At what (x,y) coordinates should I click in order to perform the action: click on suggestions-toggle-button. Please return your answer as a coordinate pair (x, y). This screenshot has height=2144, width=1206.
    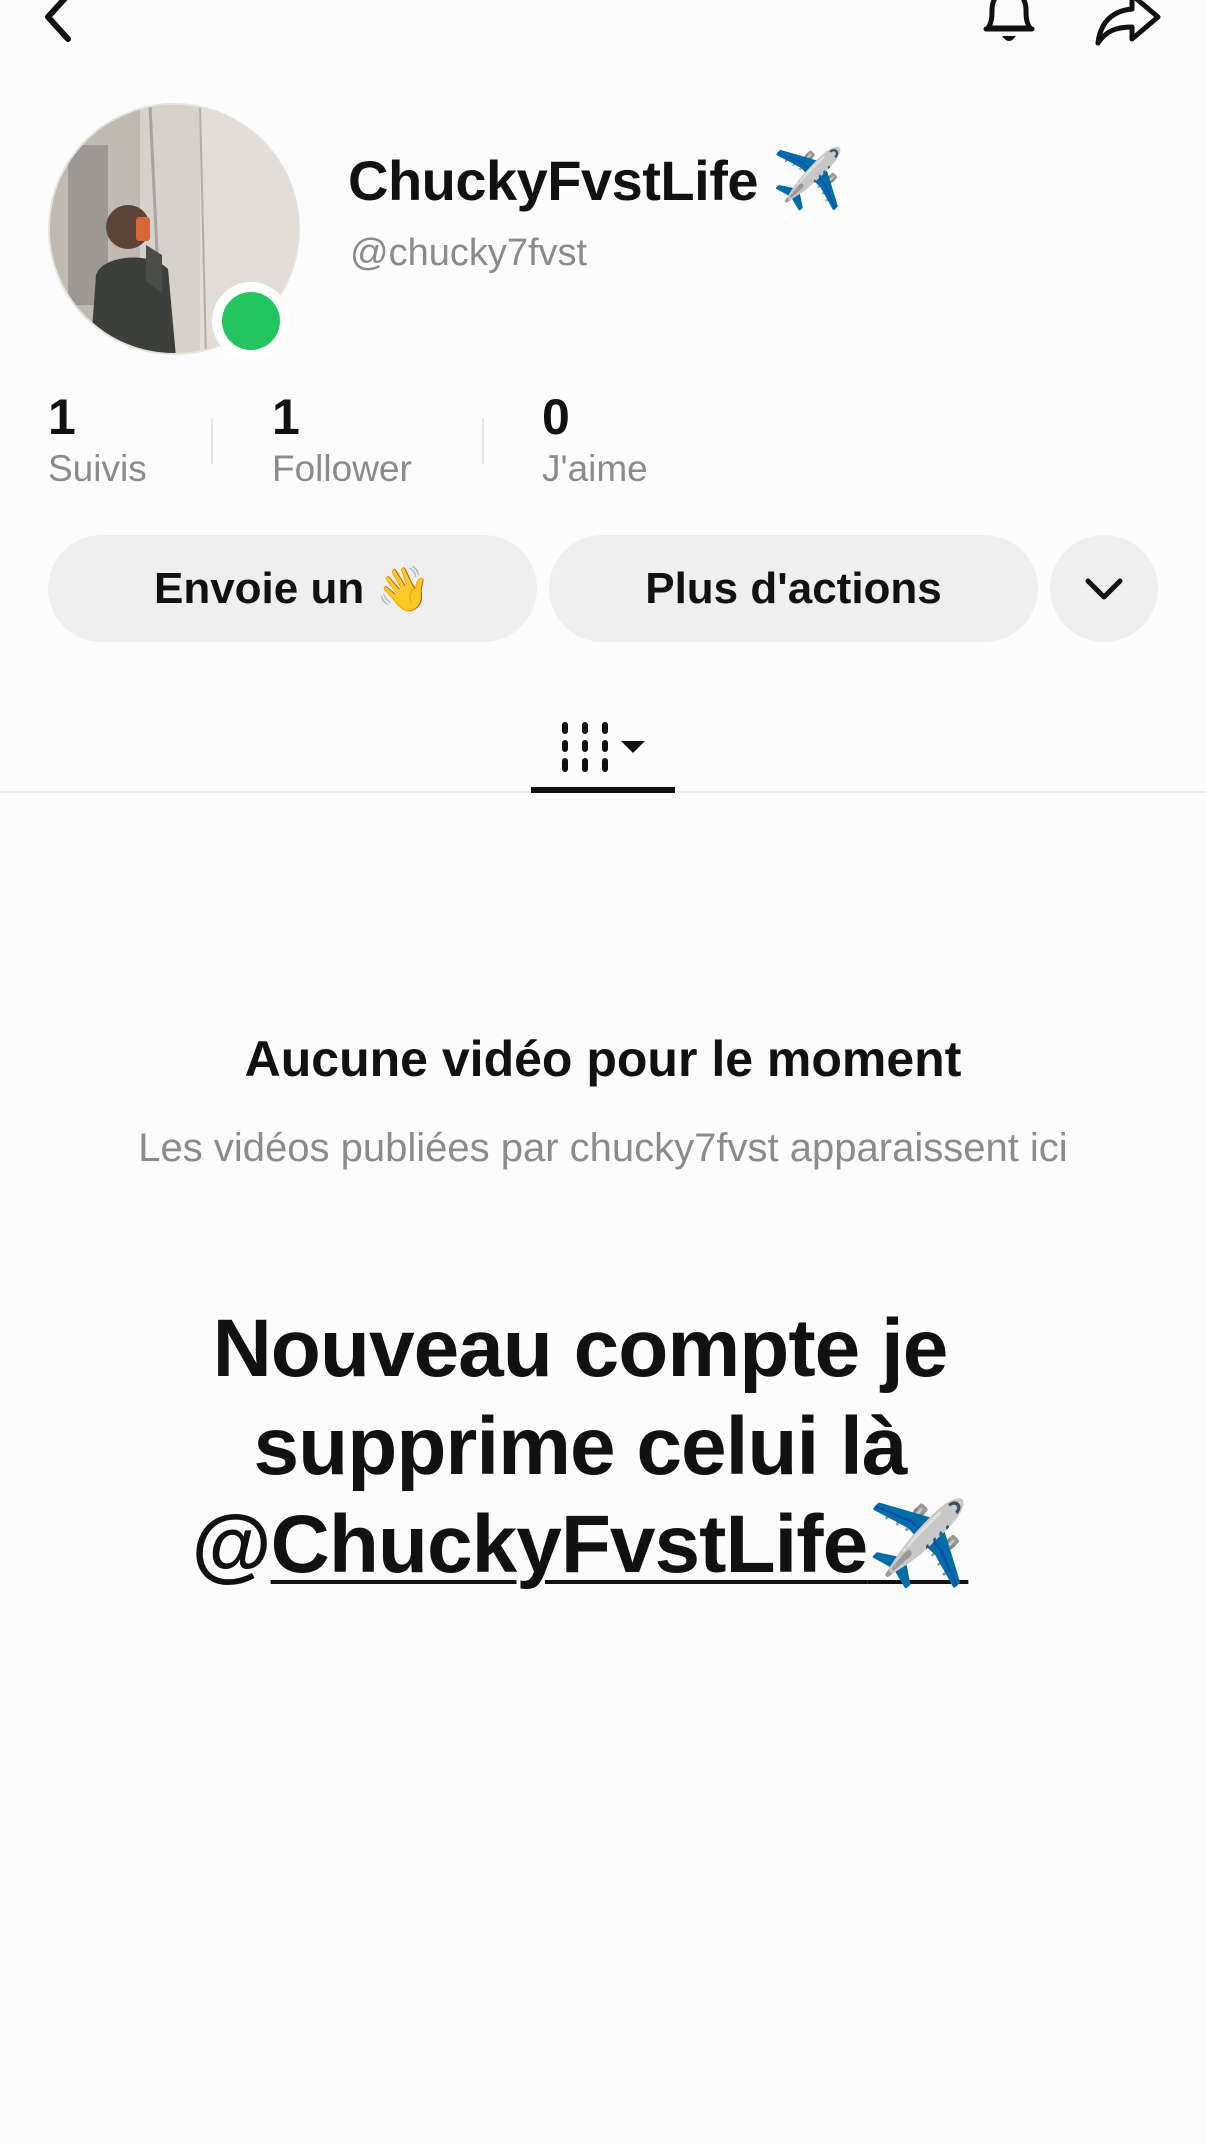
    Looking at the image, I should click on (1104, 588).